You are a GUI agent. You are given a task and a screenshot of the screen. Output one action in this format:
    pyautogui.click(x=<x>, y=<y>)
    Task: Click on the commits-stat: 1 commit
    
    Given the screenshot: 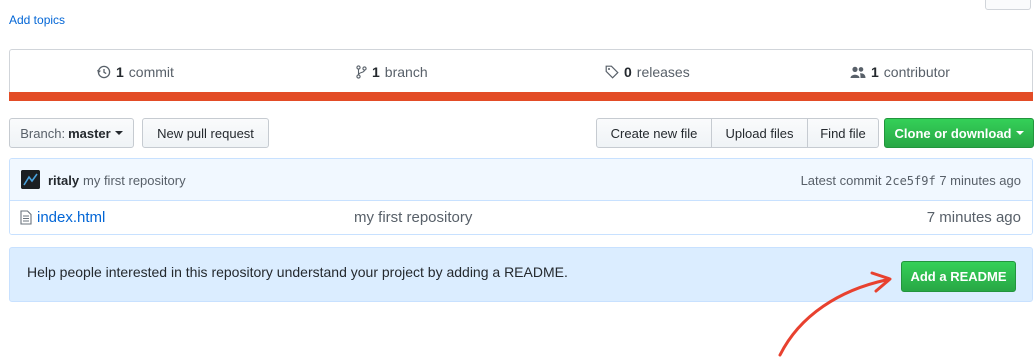 What is the action you would take?
    pyautogui.click(x=135, y=72)
    